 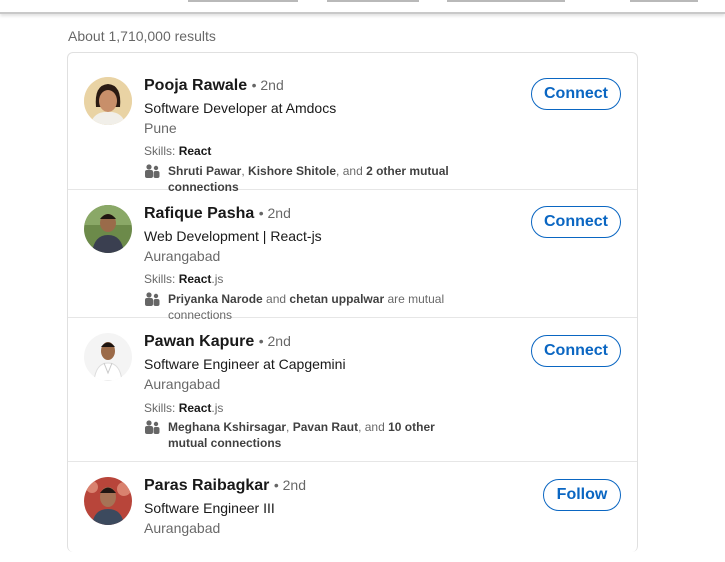 I want to click on mutual-name: Pavan Raut, so click(x=325, y=427).